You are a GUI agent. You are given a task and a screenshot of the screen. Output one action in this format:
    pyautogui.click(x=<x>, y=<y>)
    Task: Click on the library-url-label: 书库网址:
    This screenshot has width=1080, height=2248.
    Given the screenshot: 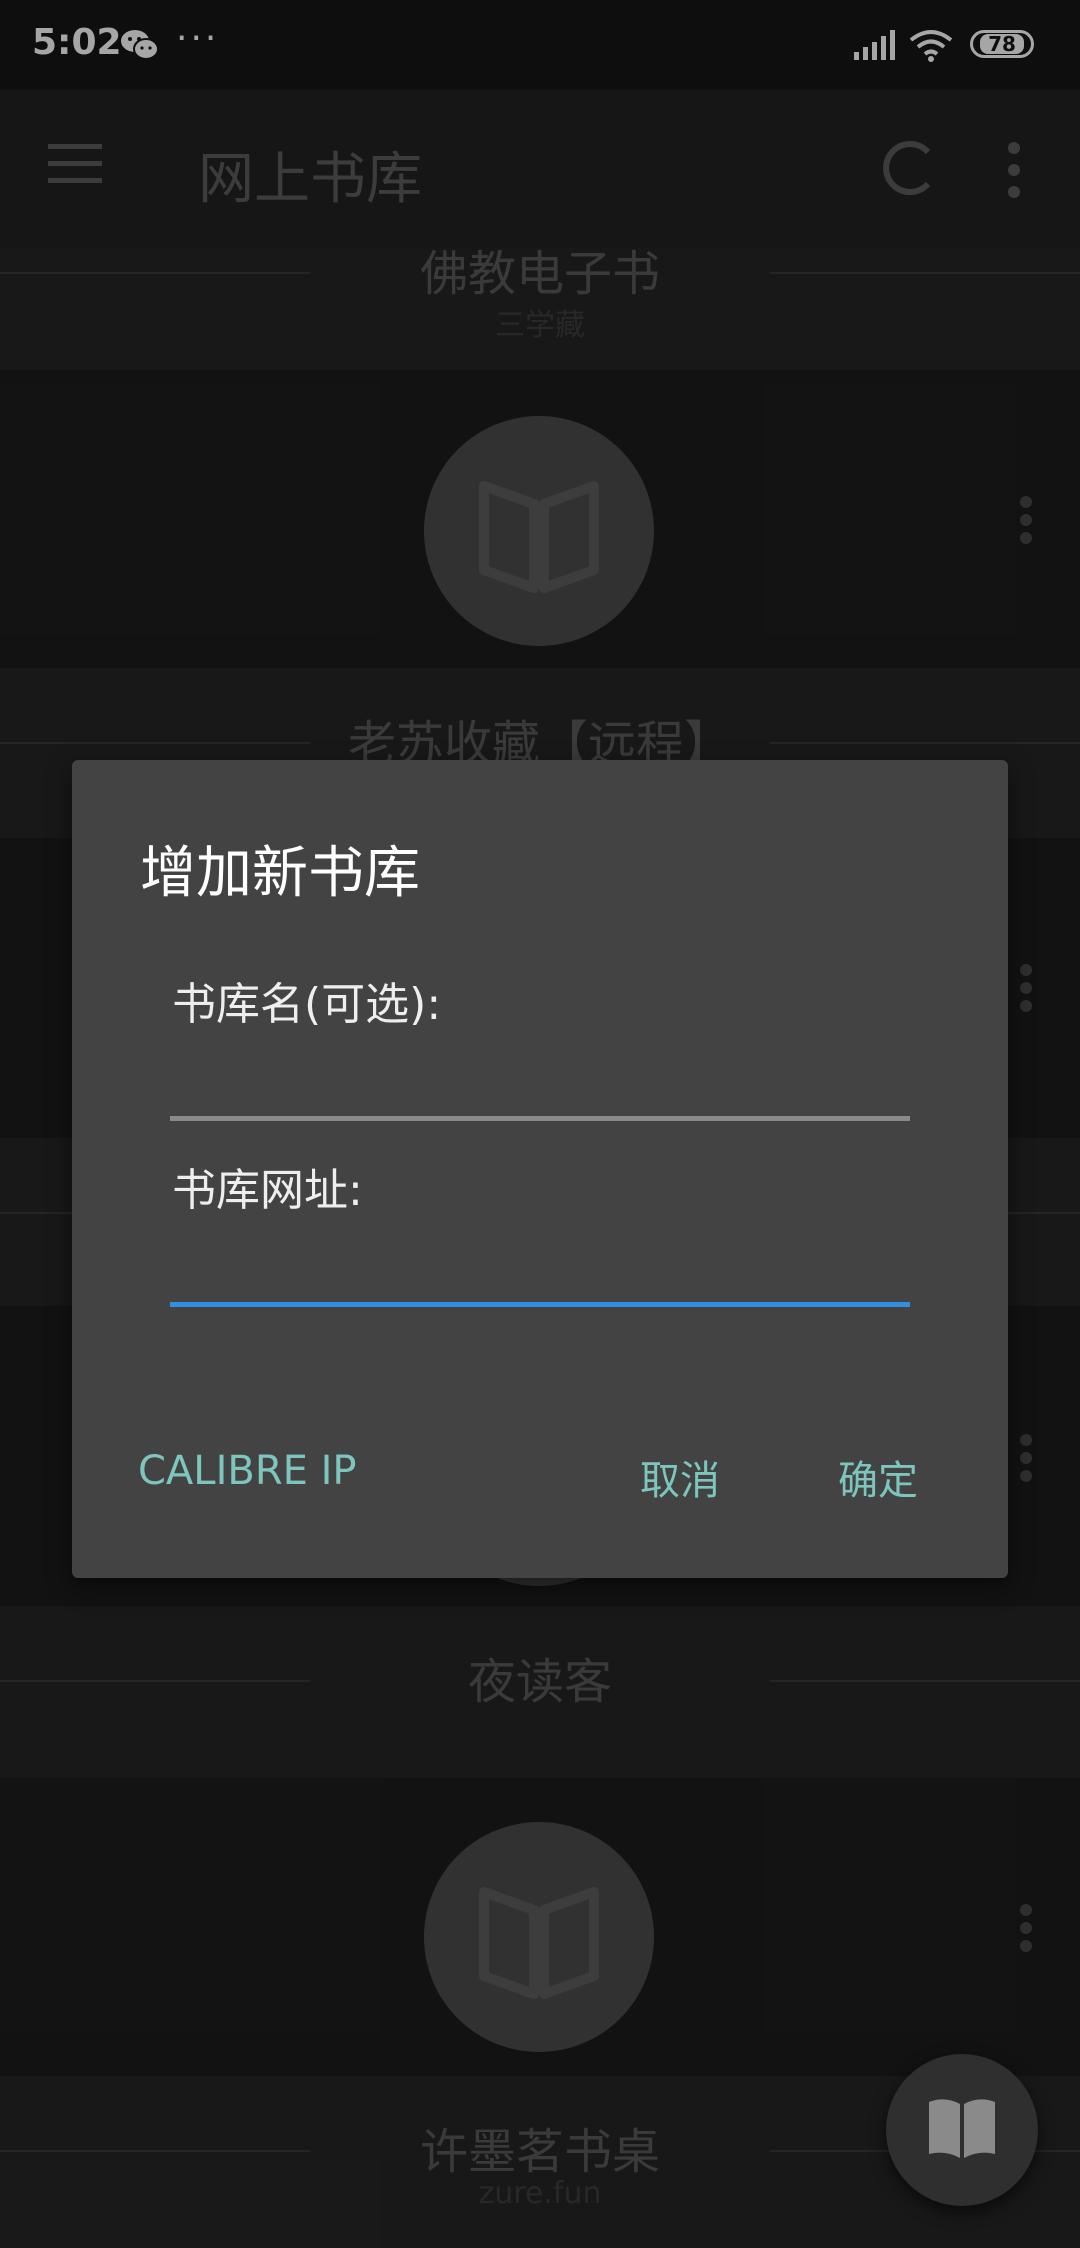 What is the action you would take?
    pyautogui.click(x=267, y=1190)
    